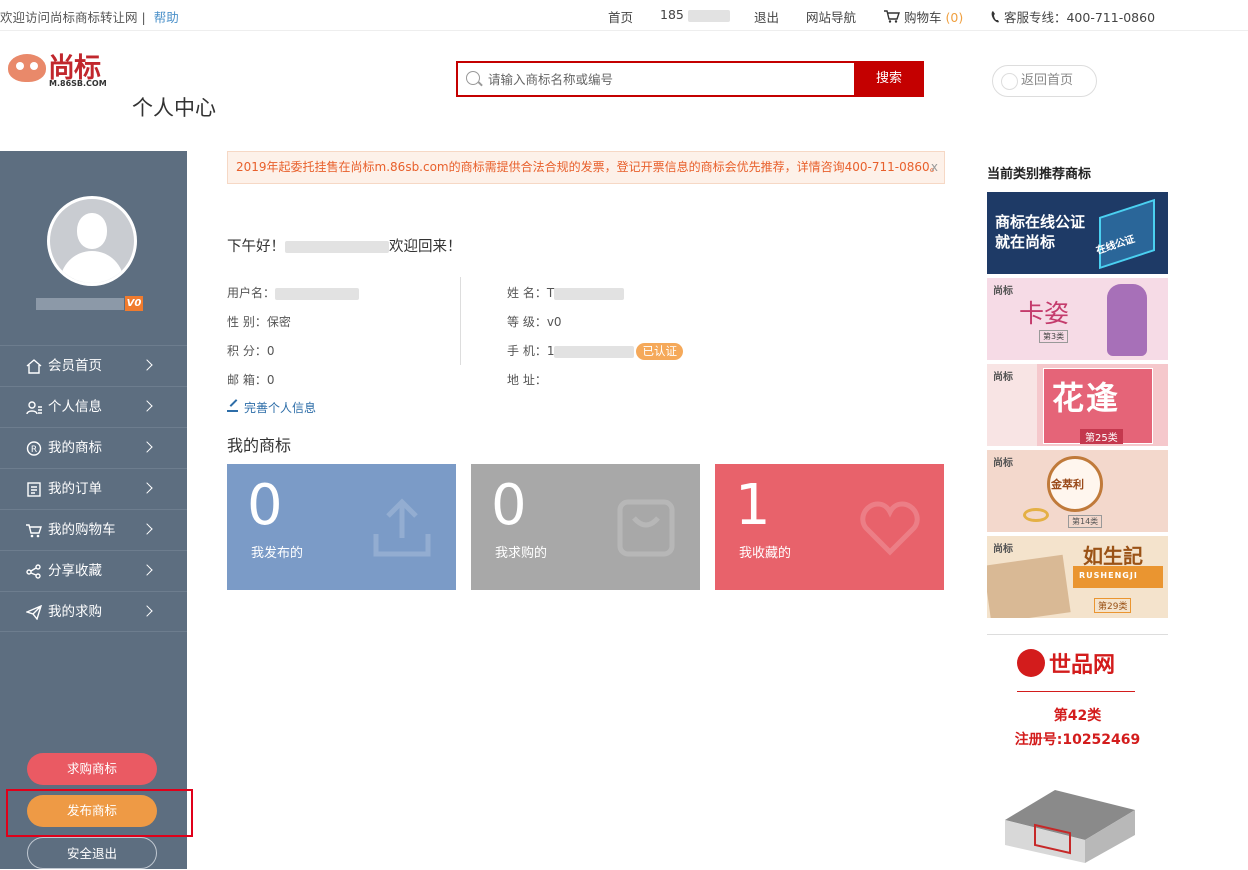 This screenshot has width=1248, height=870. What do you see at coordinates (1040, 222) in the screenshot?
I see `ad1-line1: 商标在线公证` at bounding box center [1040, 222].